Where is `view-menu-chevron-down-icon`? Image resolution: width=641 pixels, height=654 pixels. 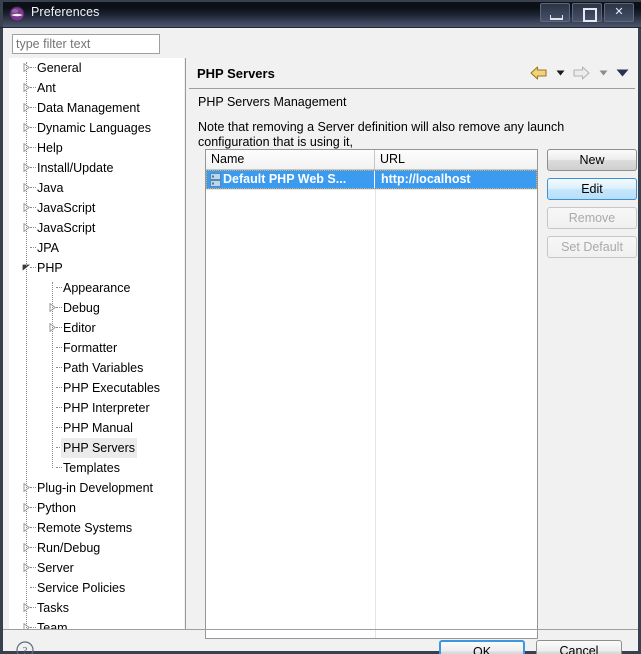 view-menu-chevron-down-icon is located at coordinates (622, 73).